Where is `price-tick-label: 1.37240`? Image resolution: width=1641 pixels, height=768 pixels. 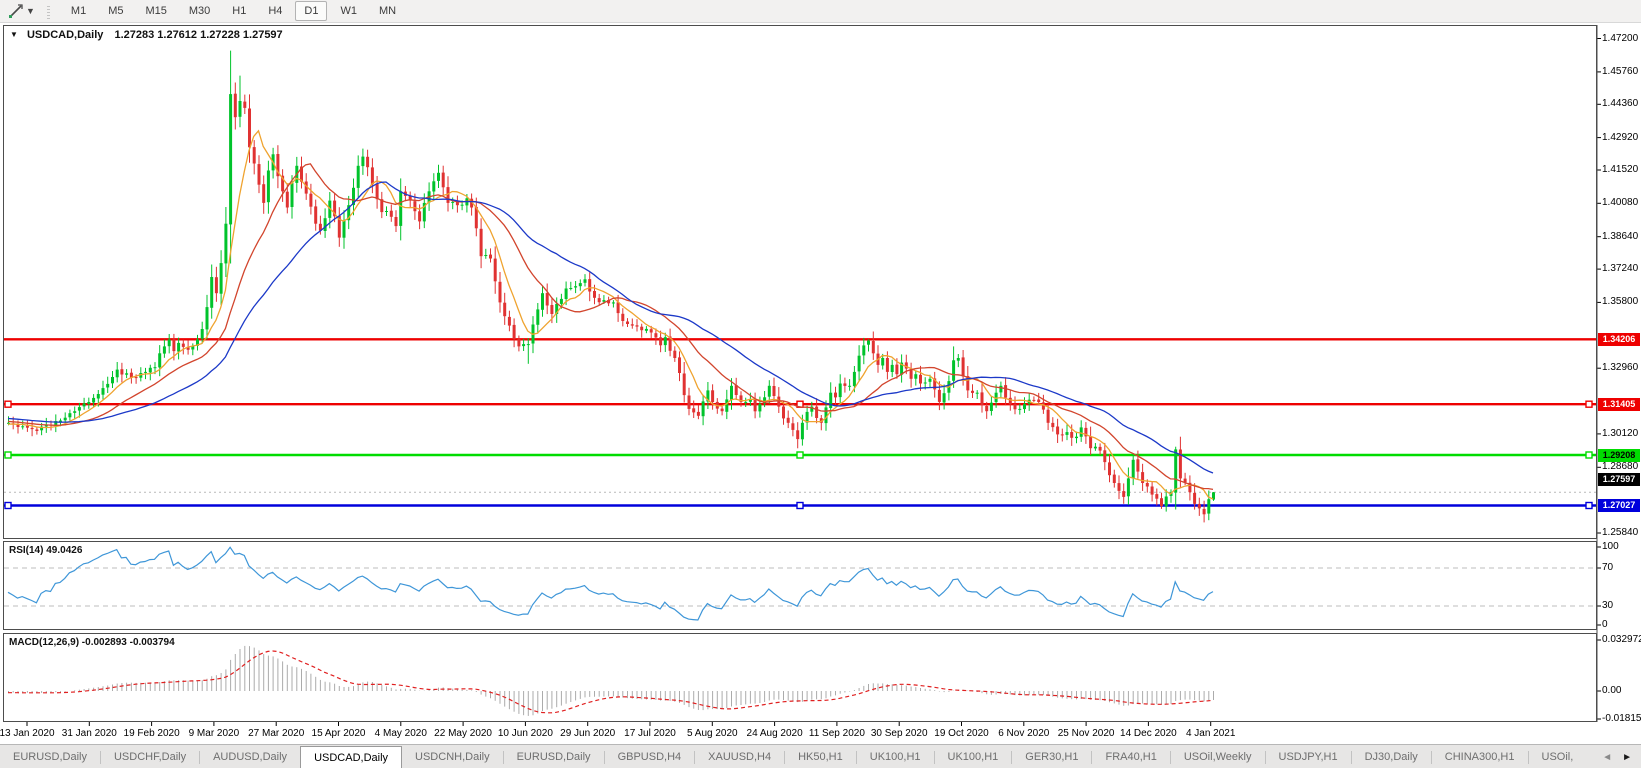 price-tick-label: 1.37240 is located at coordinates (1620, 269).